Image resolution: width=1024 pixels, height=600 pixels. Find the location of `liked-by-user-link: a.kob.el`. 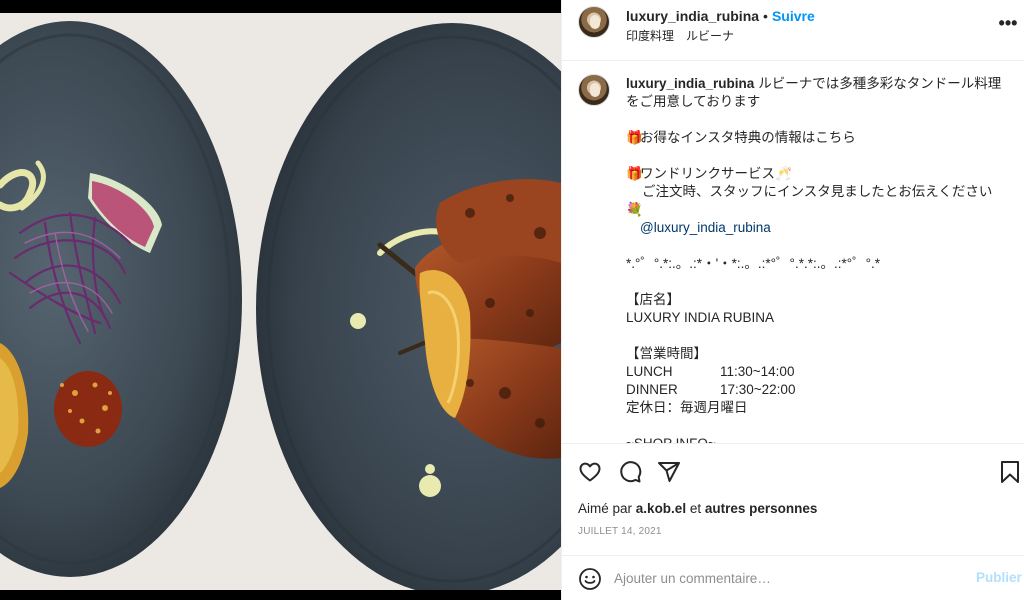

liked-by-user-link: a.kob.el is located at coordinates (661, 508).